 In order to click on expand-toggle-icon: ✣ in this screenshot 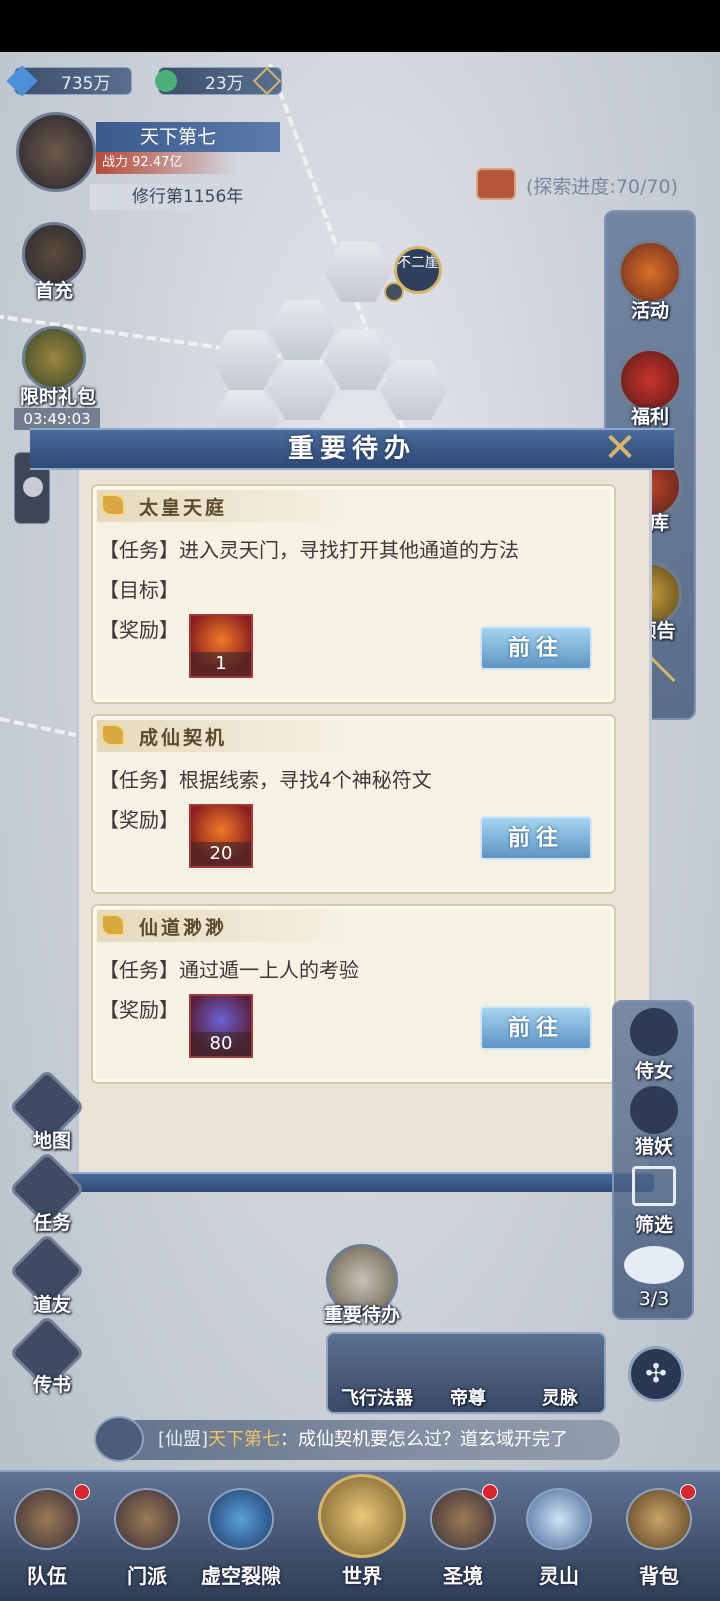, I will do `click(656, 1374)`.